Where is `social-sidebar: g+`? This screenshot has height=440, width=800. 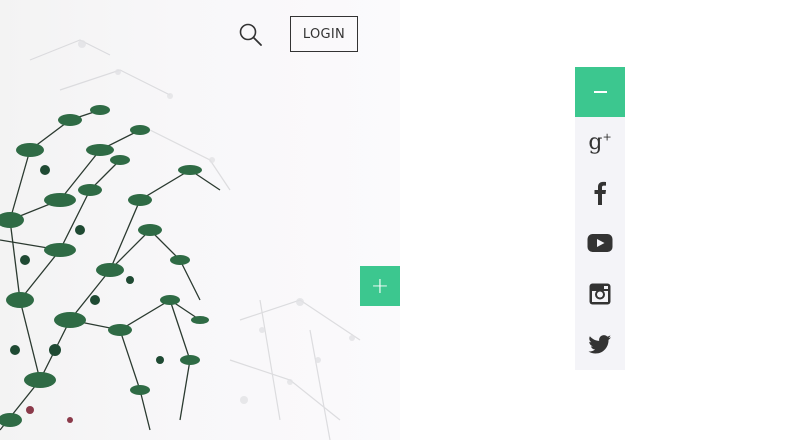 social-sidebar: g+ is located at coordinates (600, 218).